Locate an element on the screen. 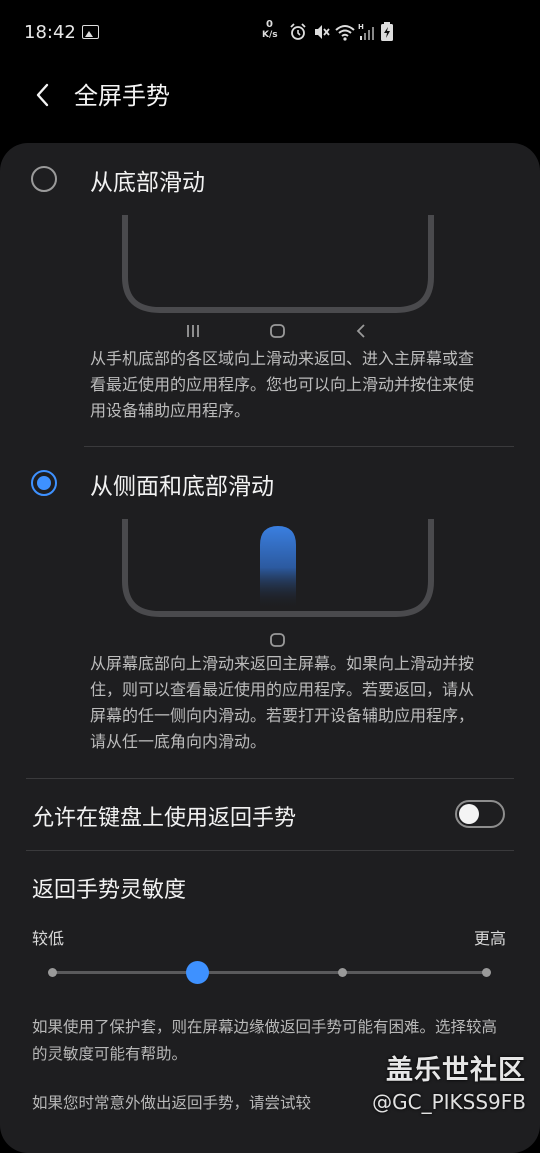 The image size is (540, 1153). battery-charging-icon is located at coordinates (387, 31).